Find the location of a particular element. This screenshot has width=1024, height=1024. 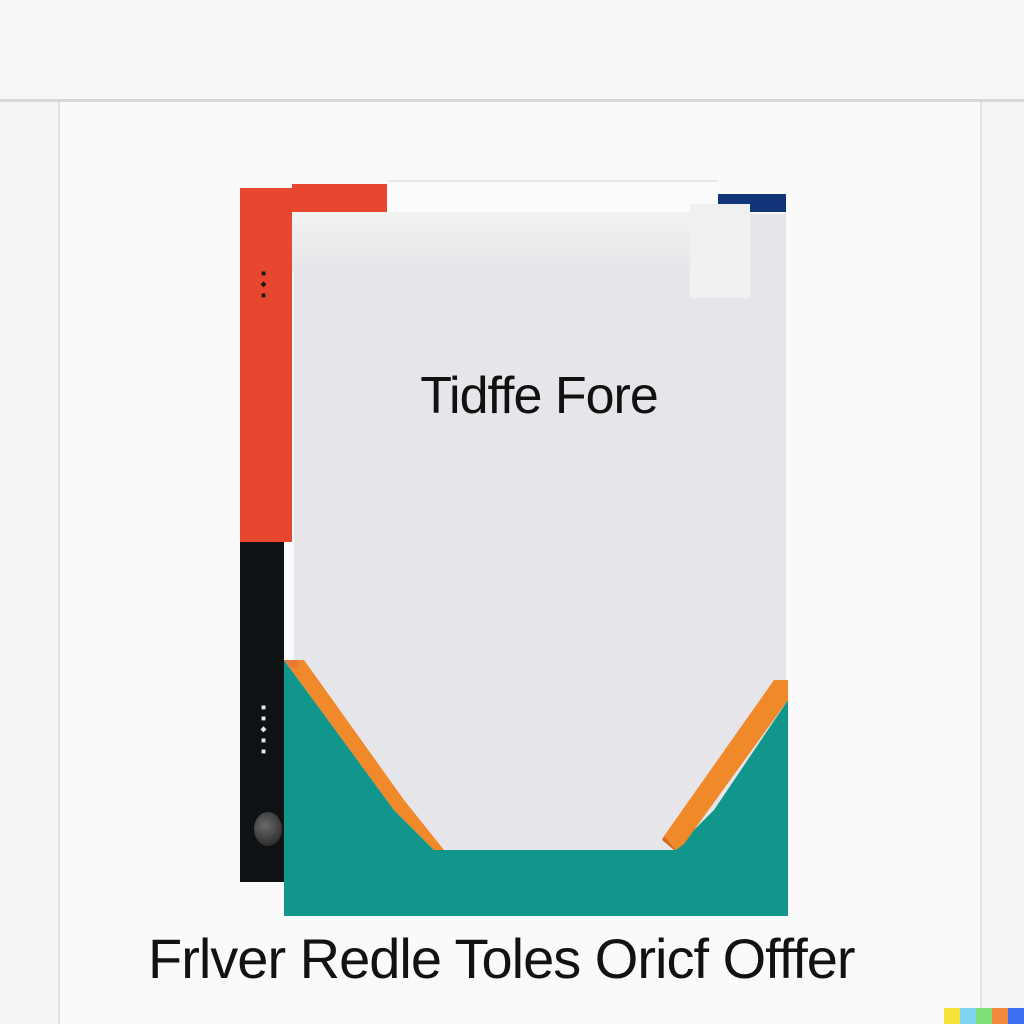

spine-red: ▪◆▪ is located at coordinates (266, 365).